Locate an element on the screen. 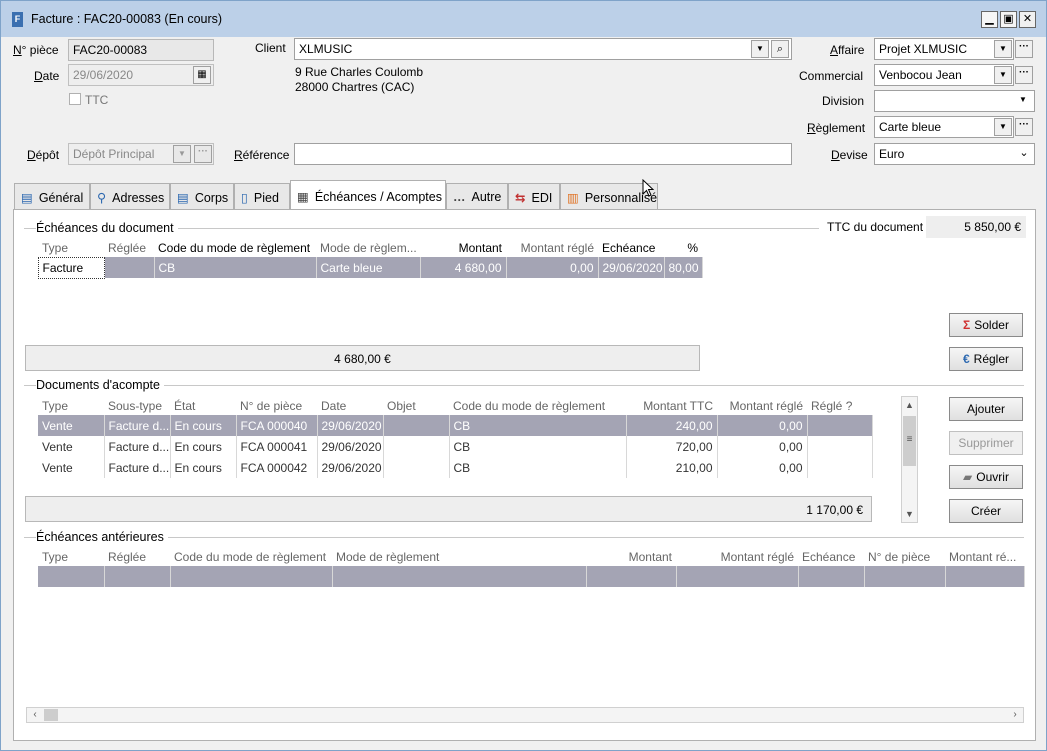 The height and width of the screenshot is (751, 1047). tab-echeances-acomptes: ▦ Échéances / Acomptes is located at coordinates (368, 195).